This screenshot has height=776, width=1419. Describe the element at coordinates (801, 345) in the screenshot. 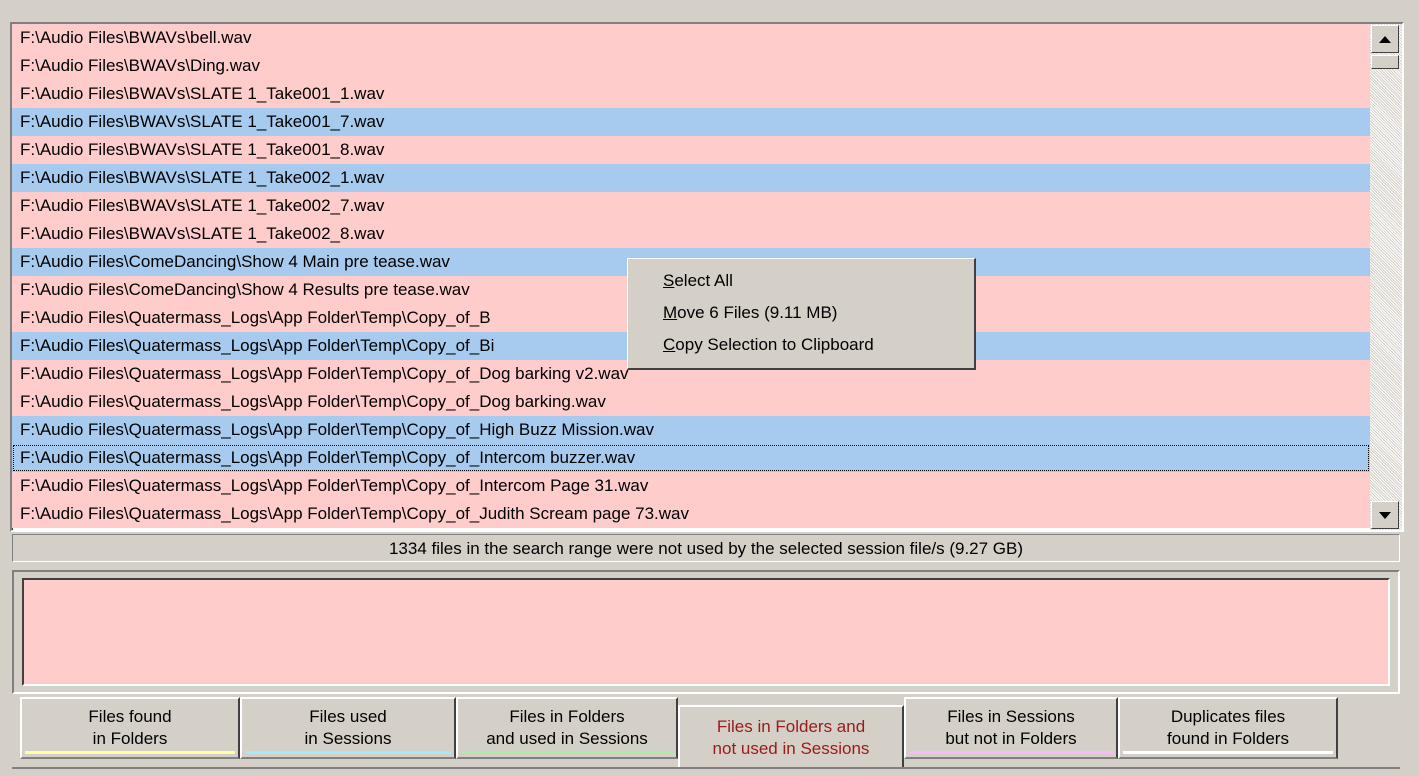

I see `menu-item-copy-selection: Copy Selection to Clipboard` at that location.